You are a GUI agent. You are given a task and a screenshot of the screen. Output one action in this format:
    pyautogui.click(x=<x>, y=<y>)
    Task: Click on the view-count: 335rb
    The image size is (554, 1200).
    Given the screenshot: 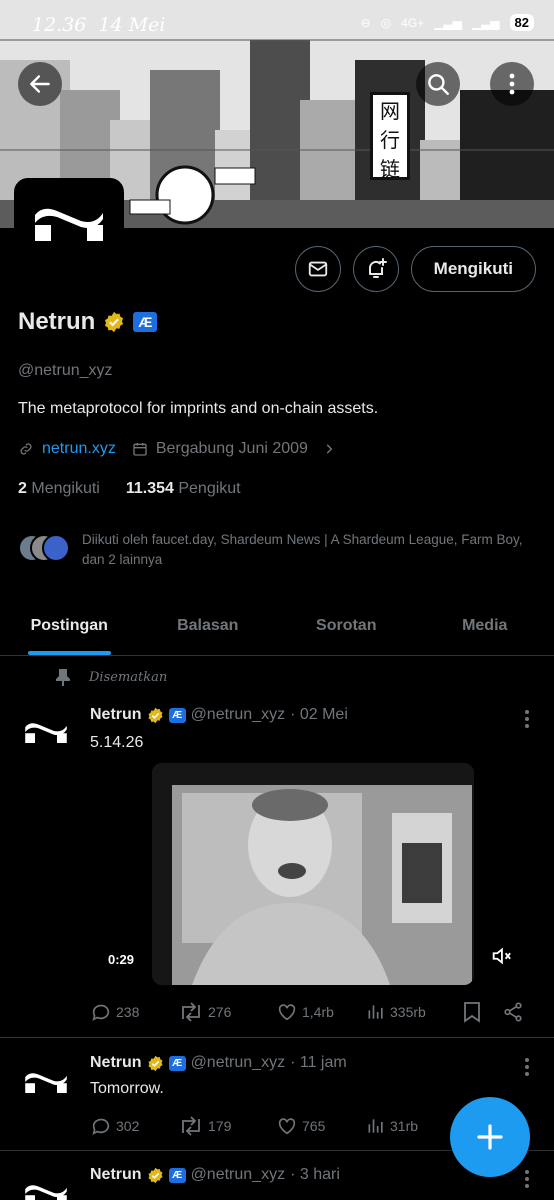 What is the action you would take?
    pyautogui.click(x=408, y=1012)
    